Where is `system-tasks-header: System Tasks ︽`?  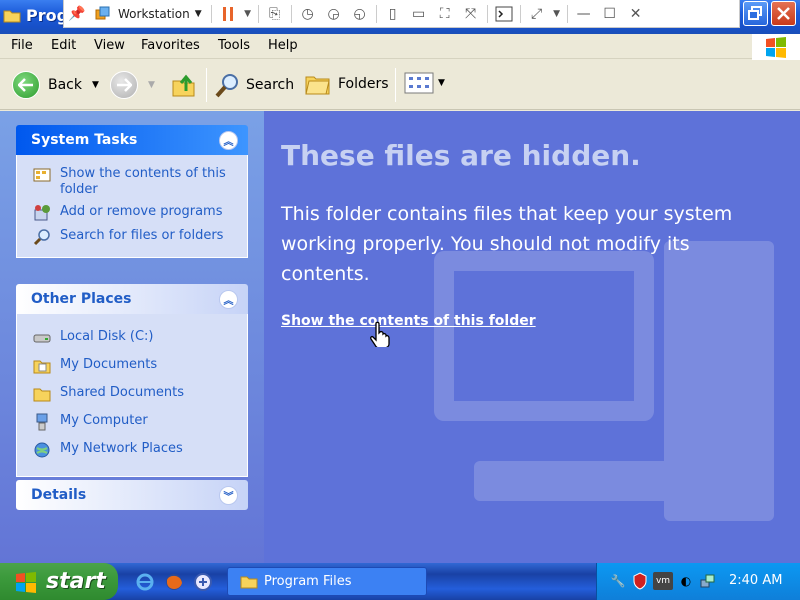 system-tasks-header: System Tasks ︽ is located at coordinates (132, 140).